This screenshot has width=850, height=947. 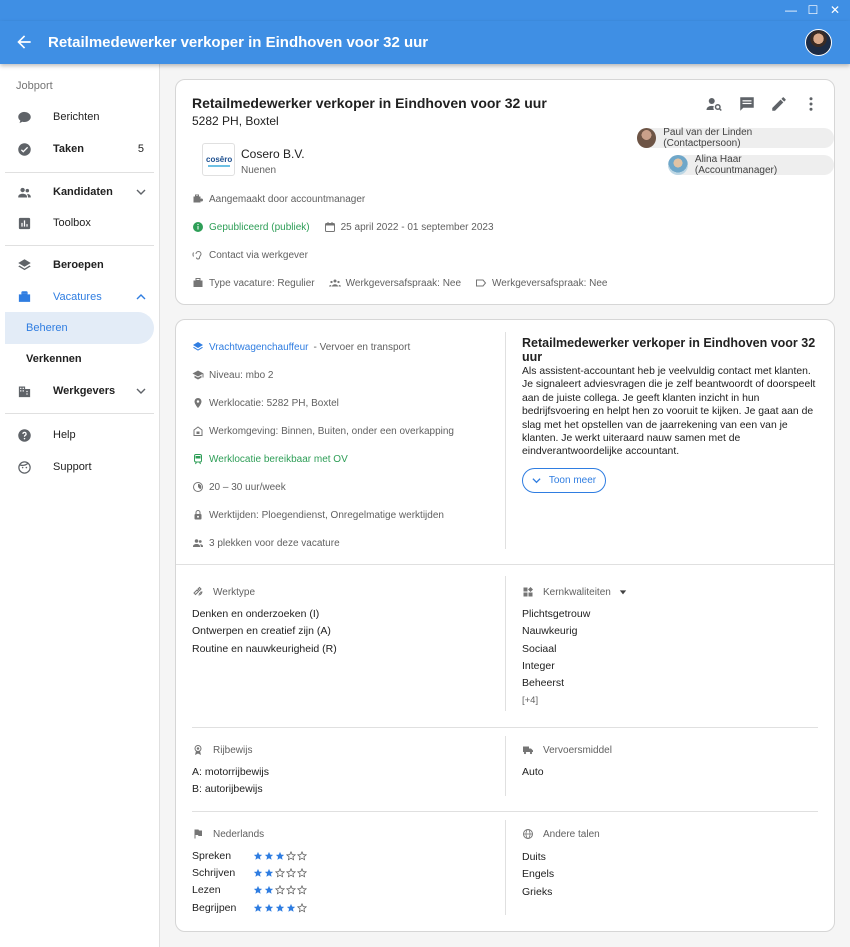 I want to click on home-work-icon, so click(x=198, y=431).